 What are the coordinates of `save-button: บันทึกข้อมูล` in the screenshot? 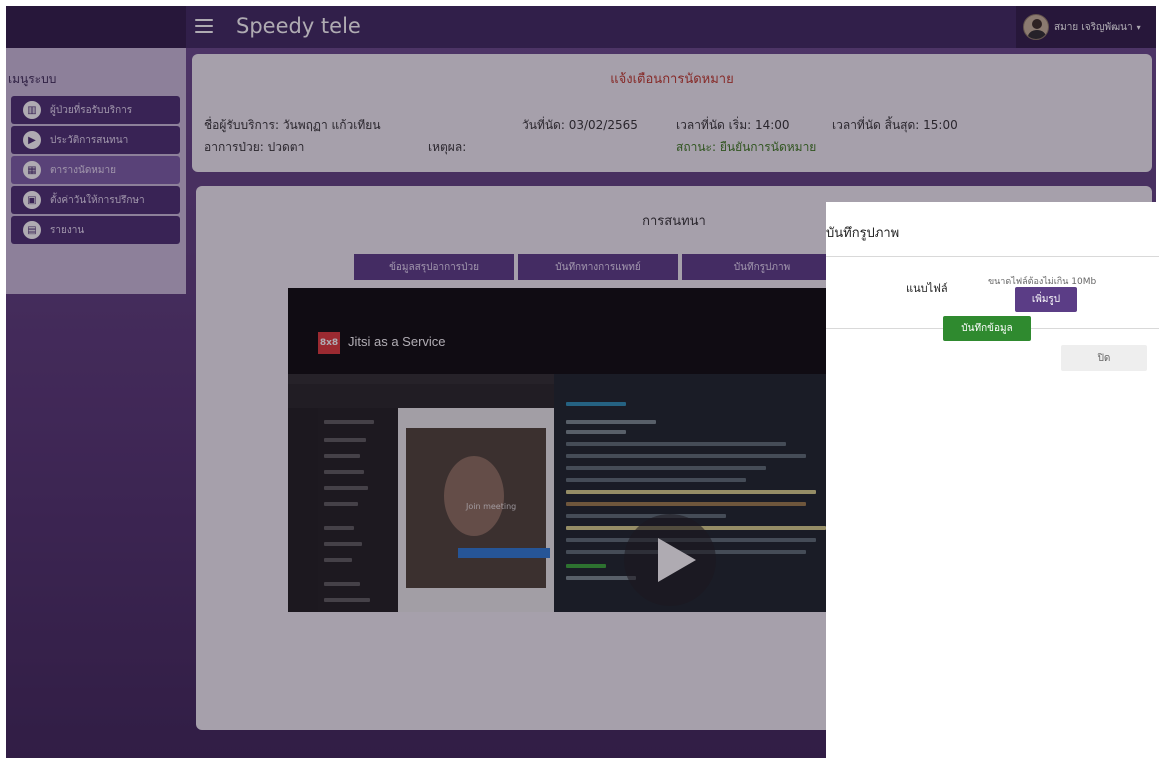 It's located at (987, 328).